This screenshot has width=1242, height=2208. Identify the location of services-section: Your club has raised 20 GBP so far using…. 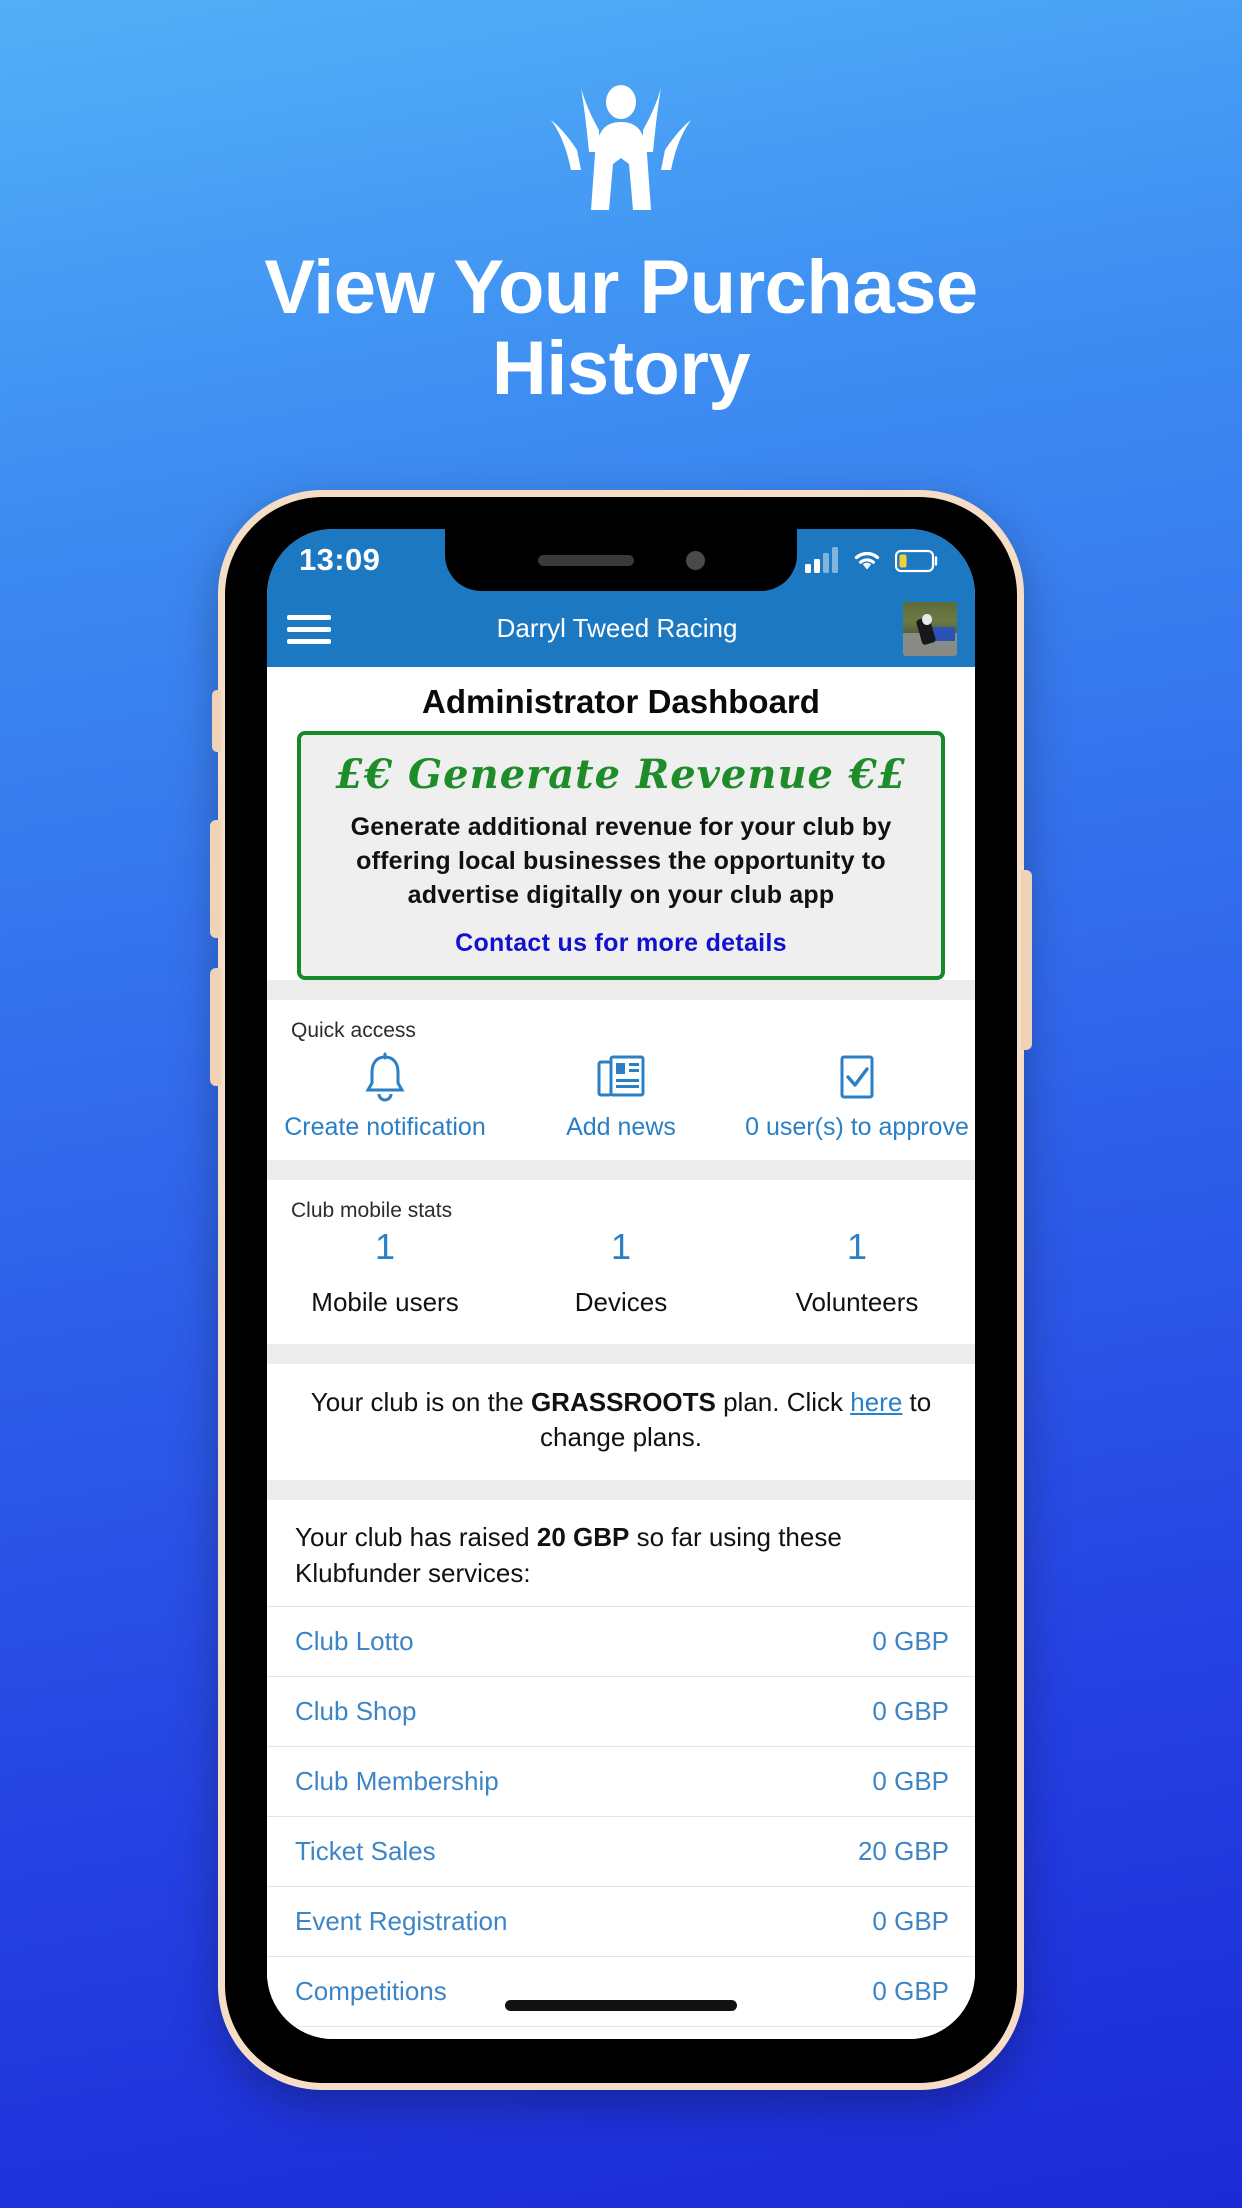
(621, 1769).